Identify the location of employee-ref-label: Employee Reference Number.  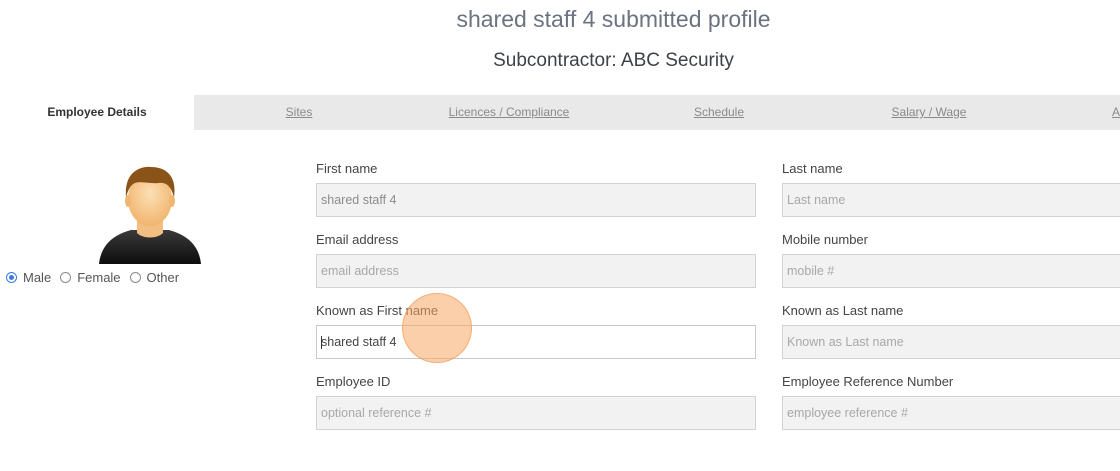
(868, 381).